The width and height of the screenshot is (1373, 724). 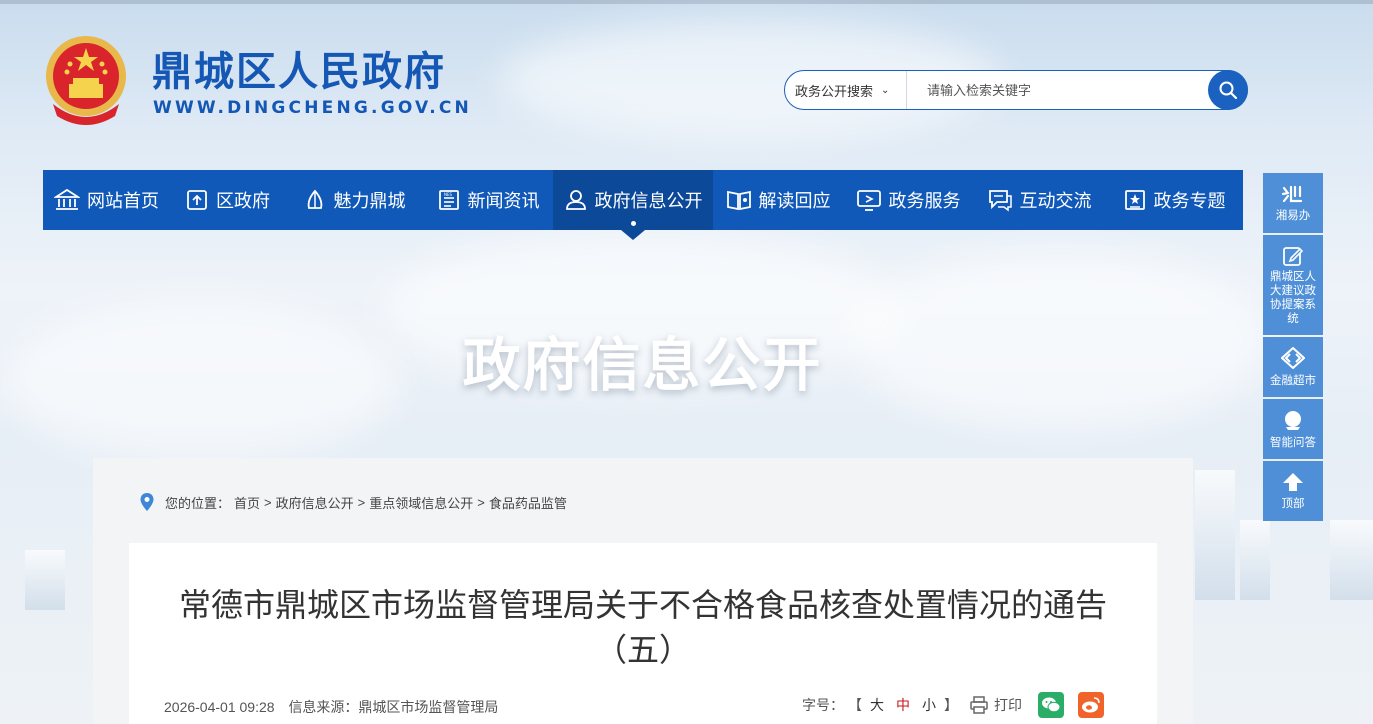 What do you see at coordinates (197, 200) in the screenshot?
I see `building-icon` at bounding box center [197, 200].